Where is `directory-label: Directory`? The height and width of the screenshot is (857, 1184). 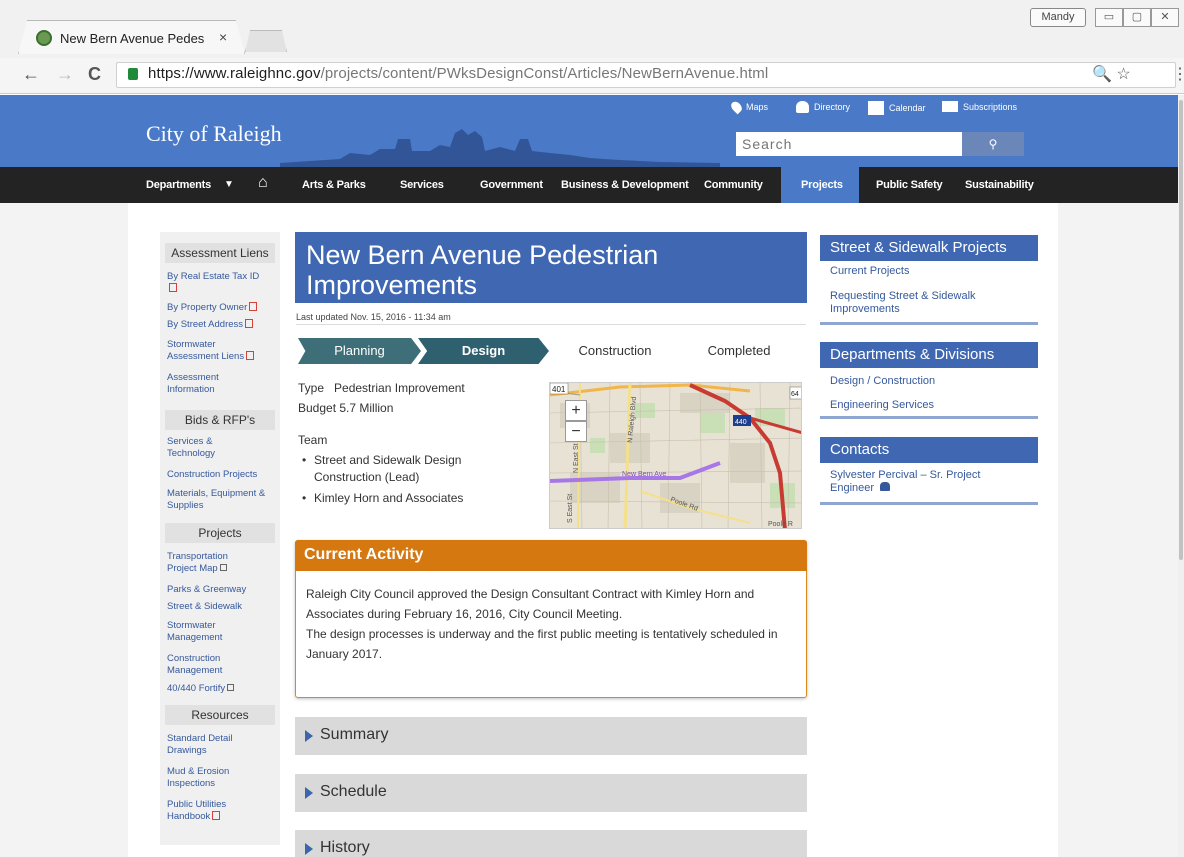
directory-label: Directory is located at coordinates (832, 107).